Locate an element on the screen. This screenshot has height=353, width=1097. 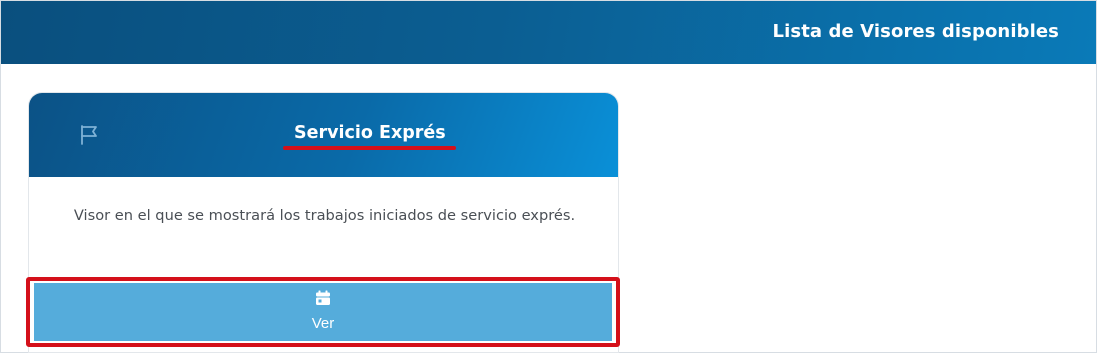
calendar-icon is located at coordinates (323, 297).